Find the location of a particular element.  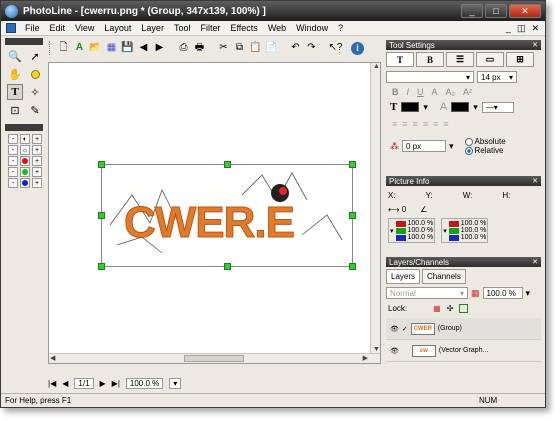

browse-icon: ▦ is located at coordinates (111, 48).